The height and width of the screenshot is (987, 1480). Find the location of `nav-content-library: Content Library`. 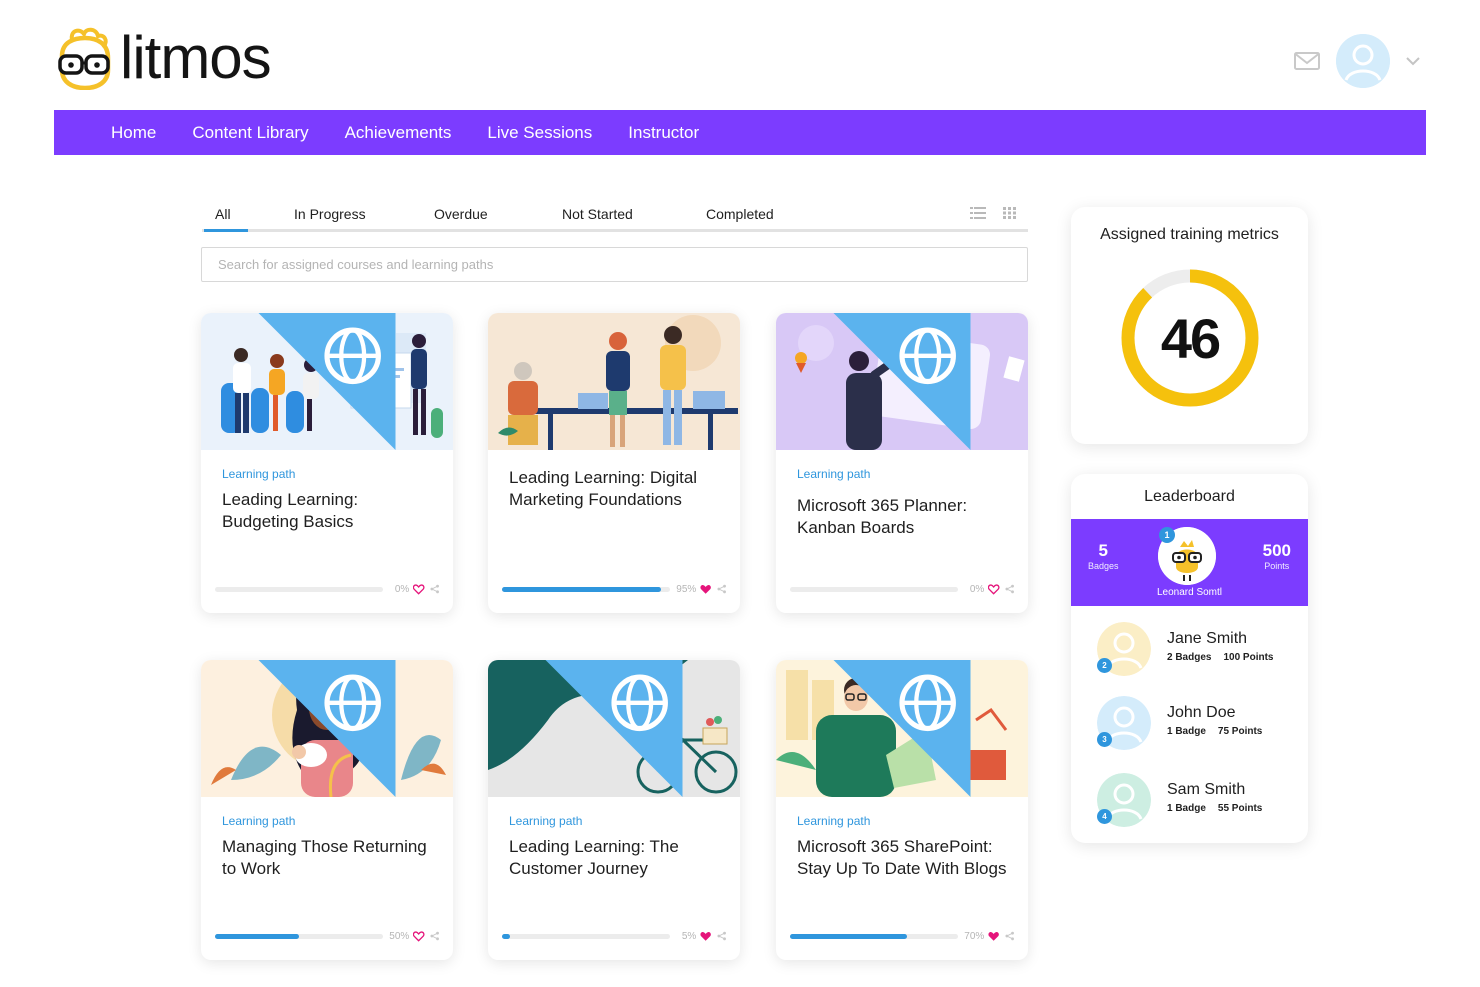

nav-content-library: Content Library is located at coordinates (250, 133).